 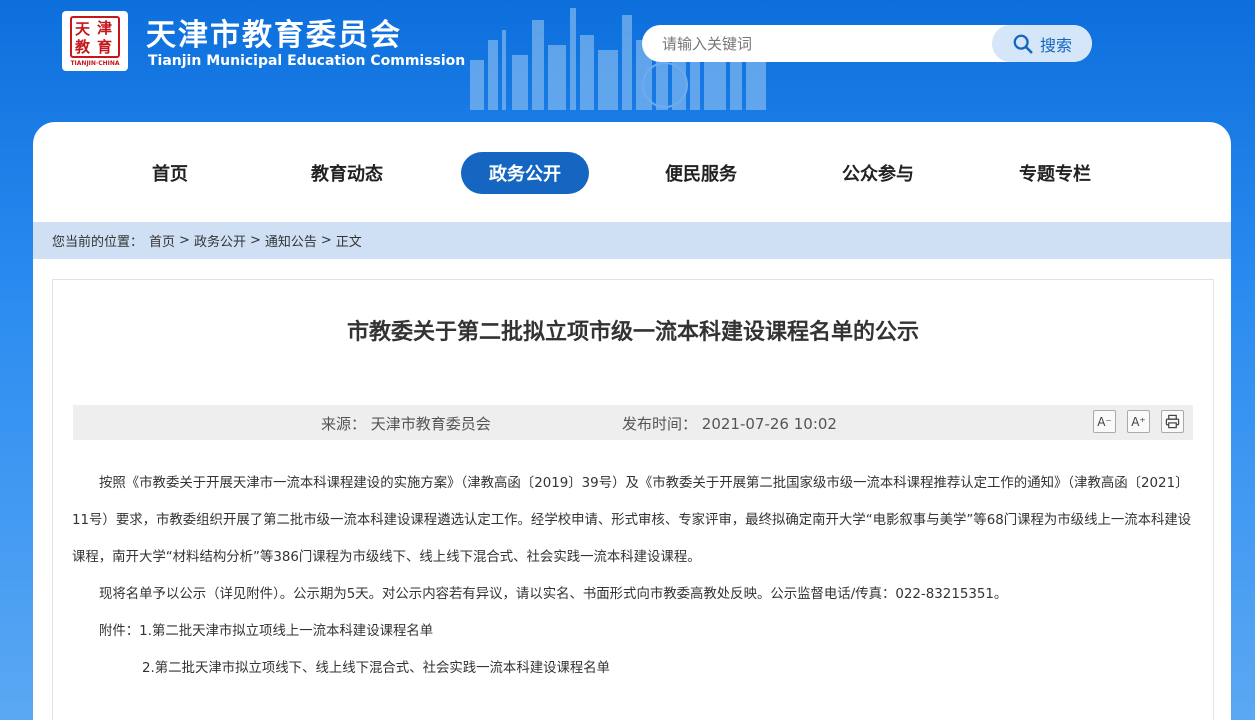 What do you see at coordinates (817, 43) in the screenshot?
I see `search-input` at bounding box center [817, 43].